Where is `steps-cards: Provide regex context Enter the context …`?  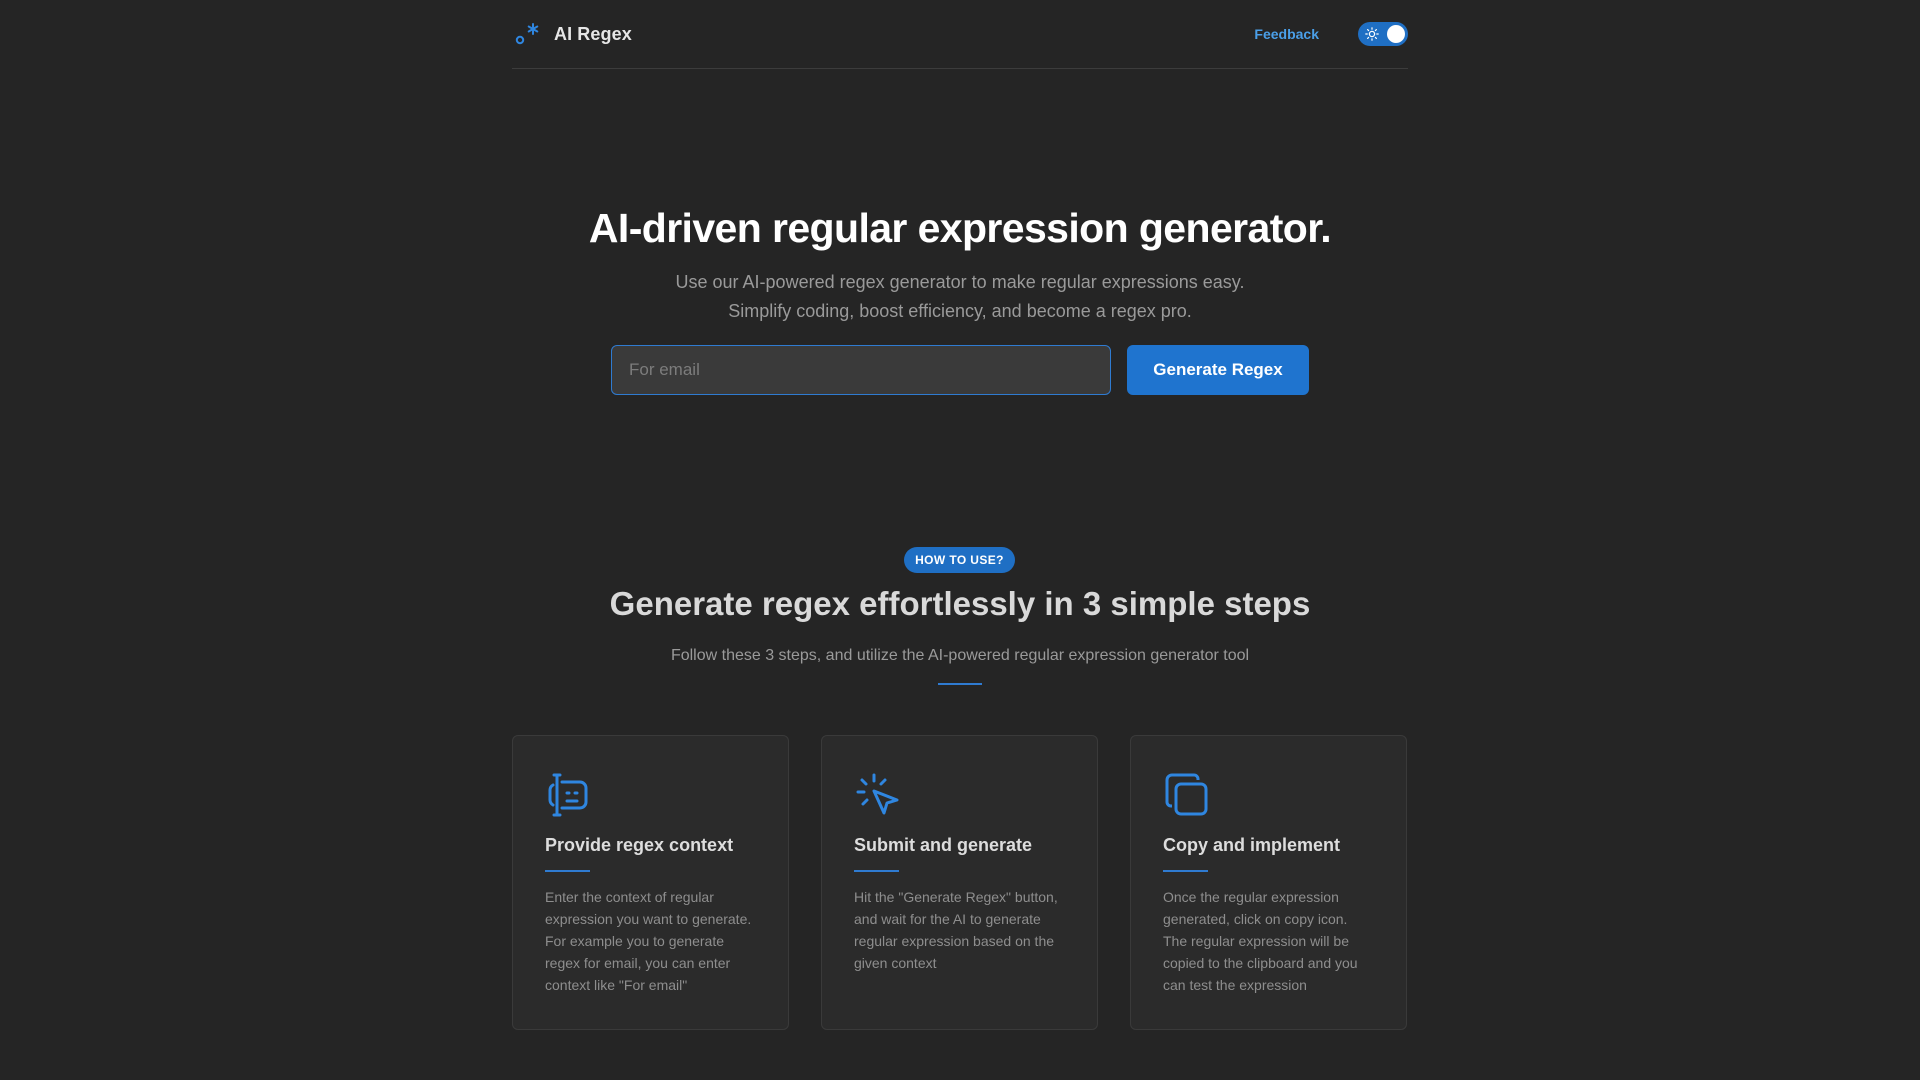 steps-cards: Provide regex context Enter the context … is located at coordinates (959, 882).